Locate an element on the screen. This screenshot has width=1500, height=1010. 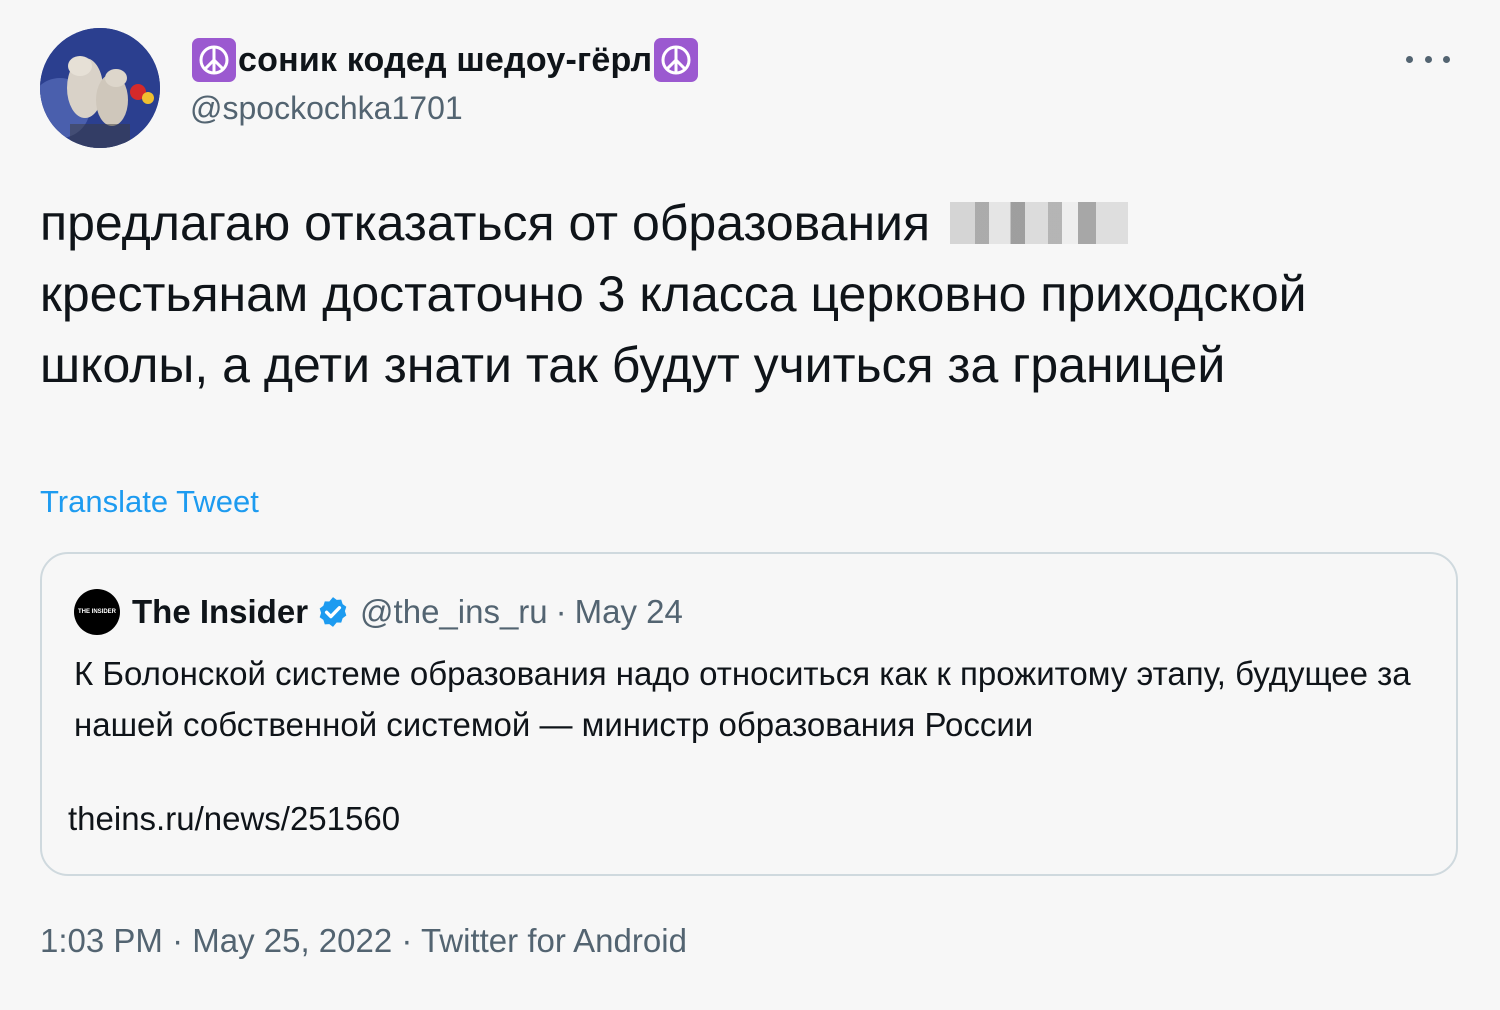
tweet-text-line1: предлагаю отказаться от образования is located at coordinates (485, 223).